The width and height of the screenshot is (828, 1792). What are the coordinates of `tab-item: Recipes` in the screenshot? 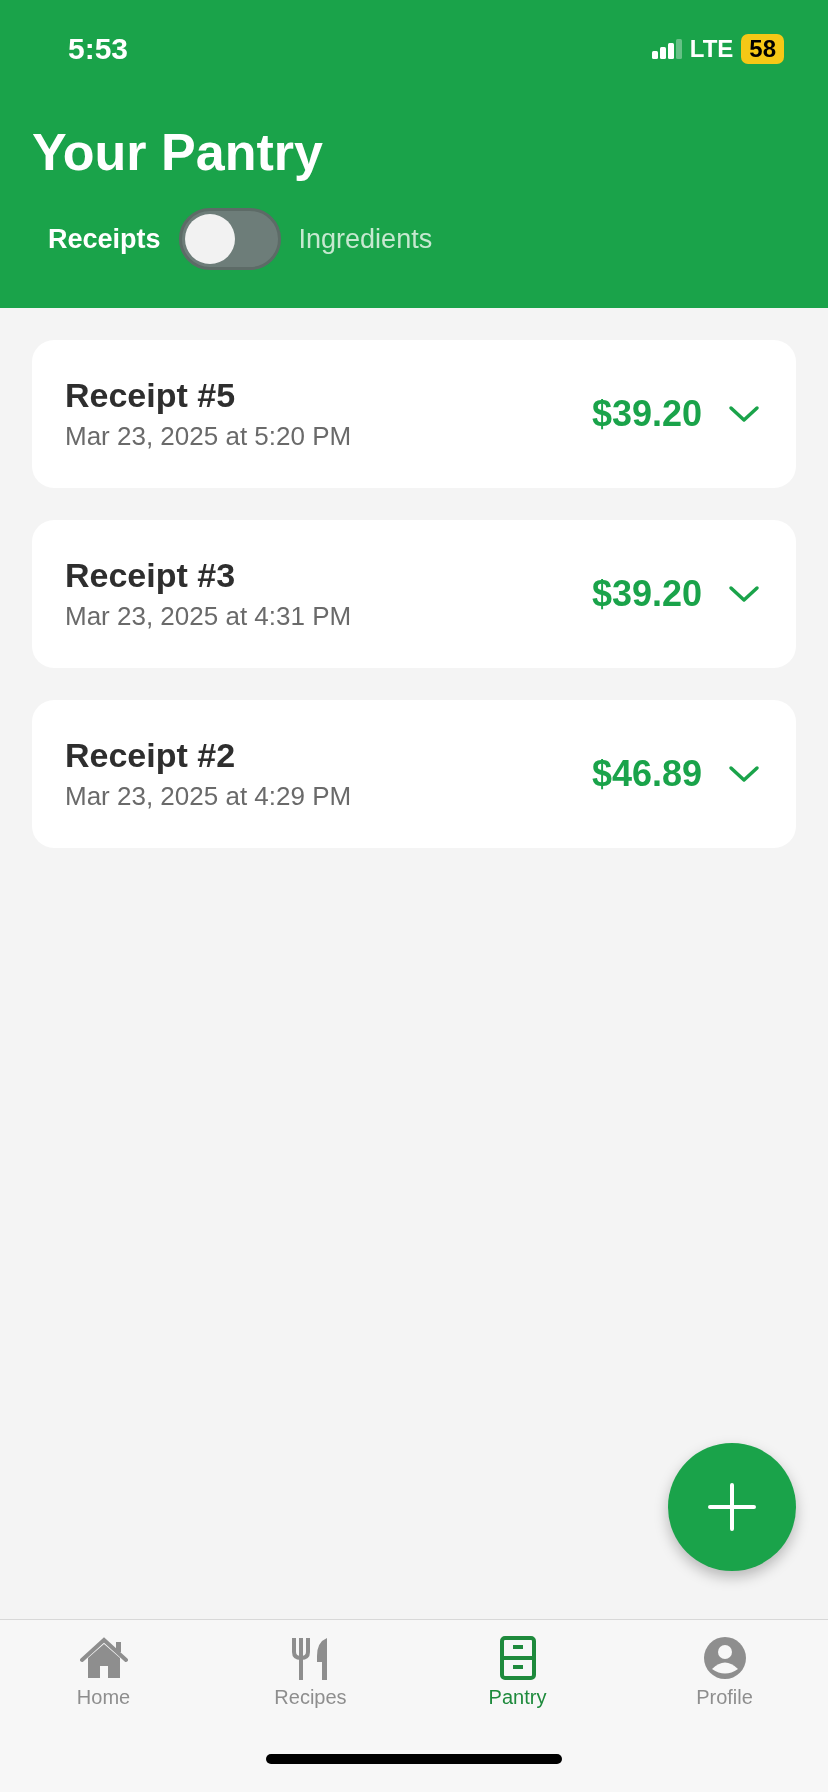 It's located at (310, 1691).